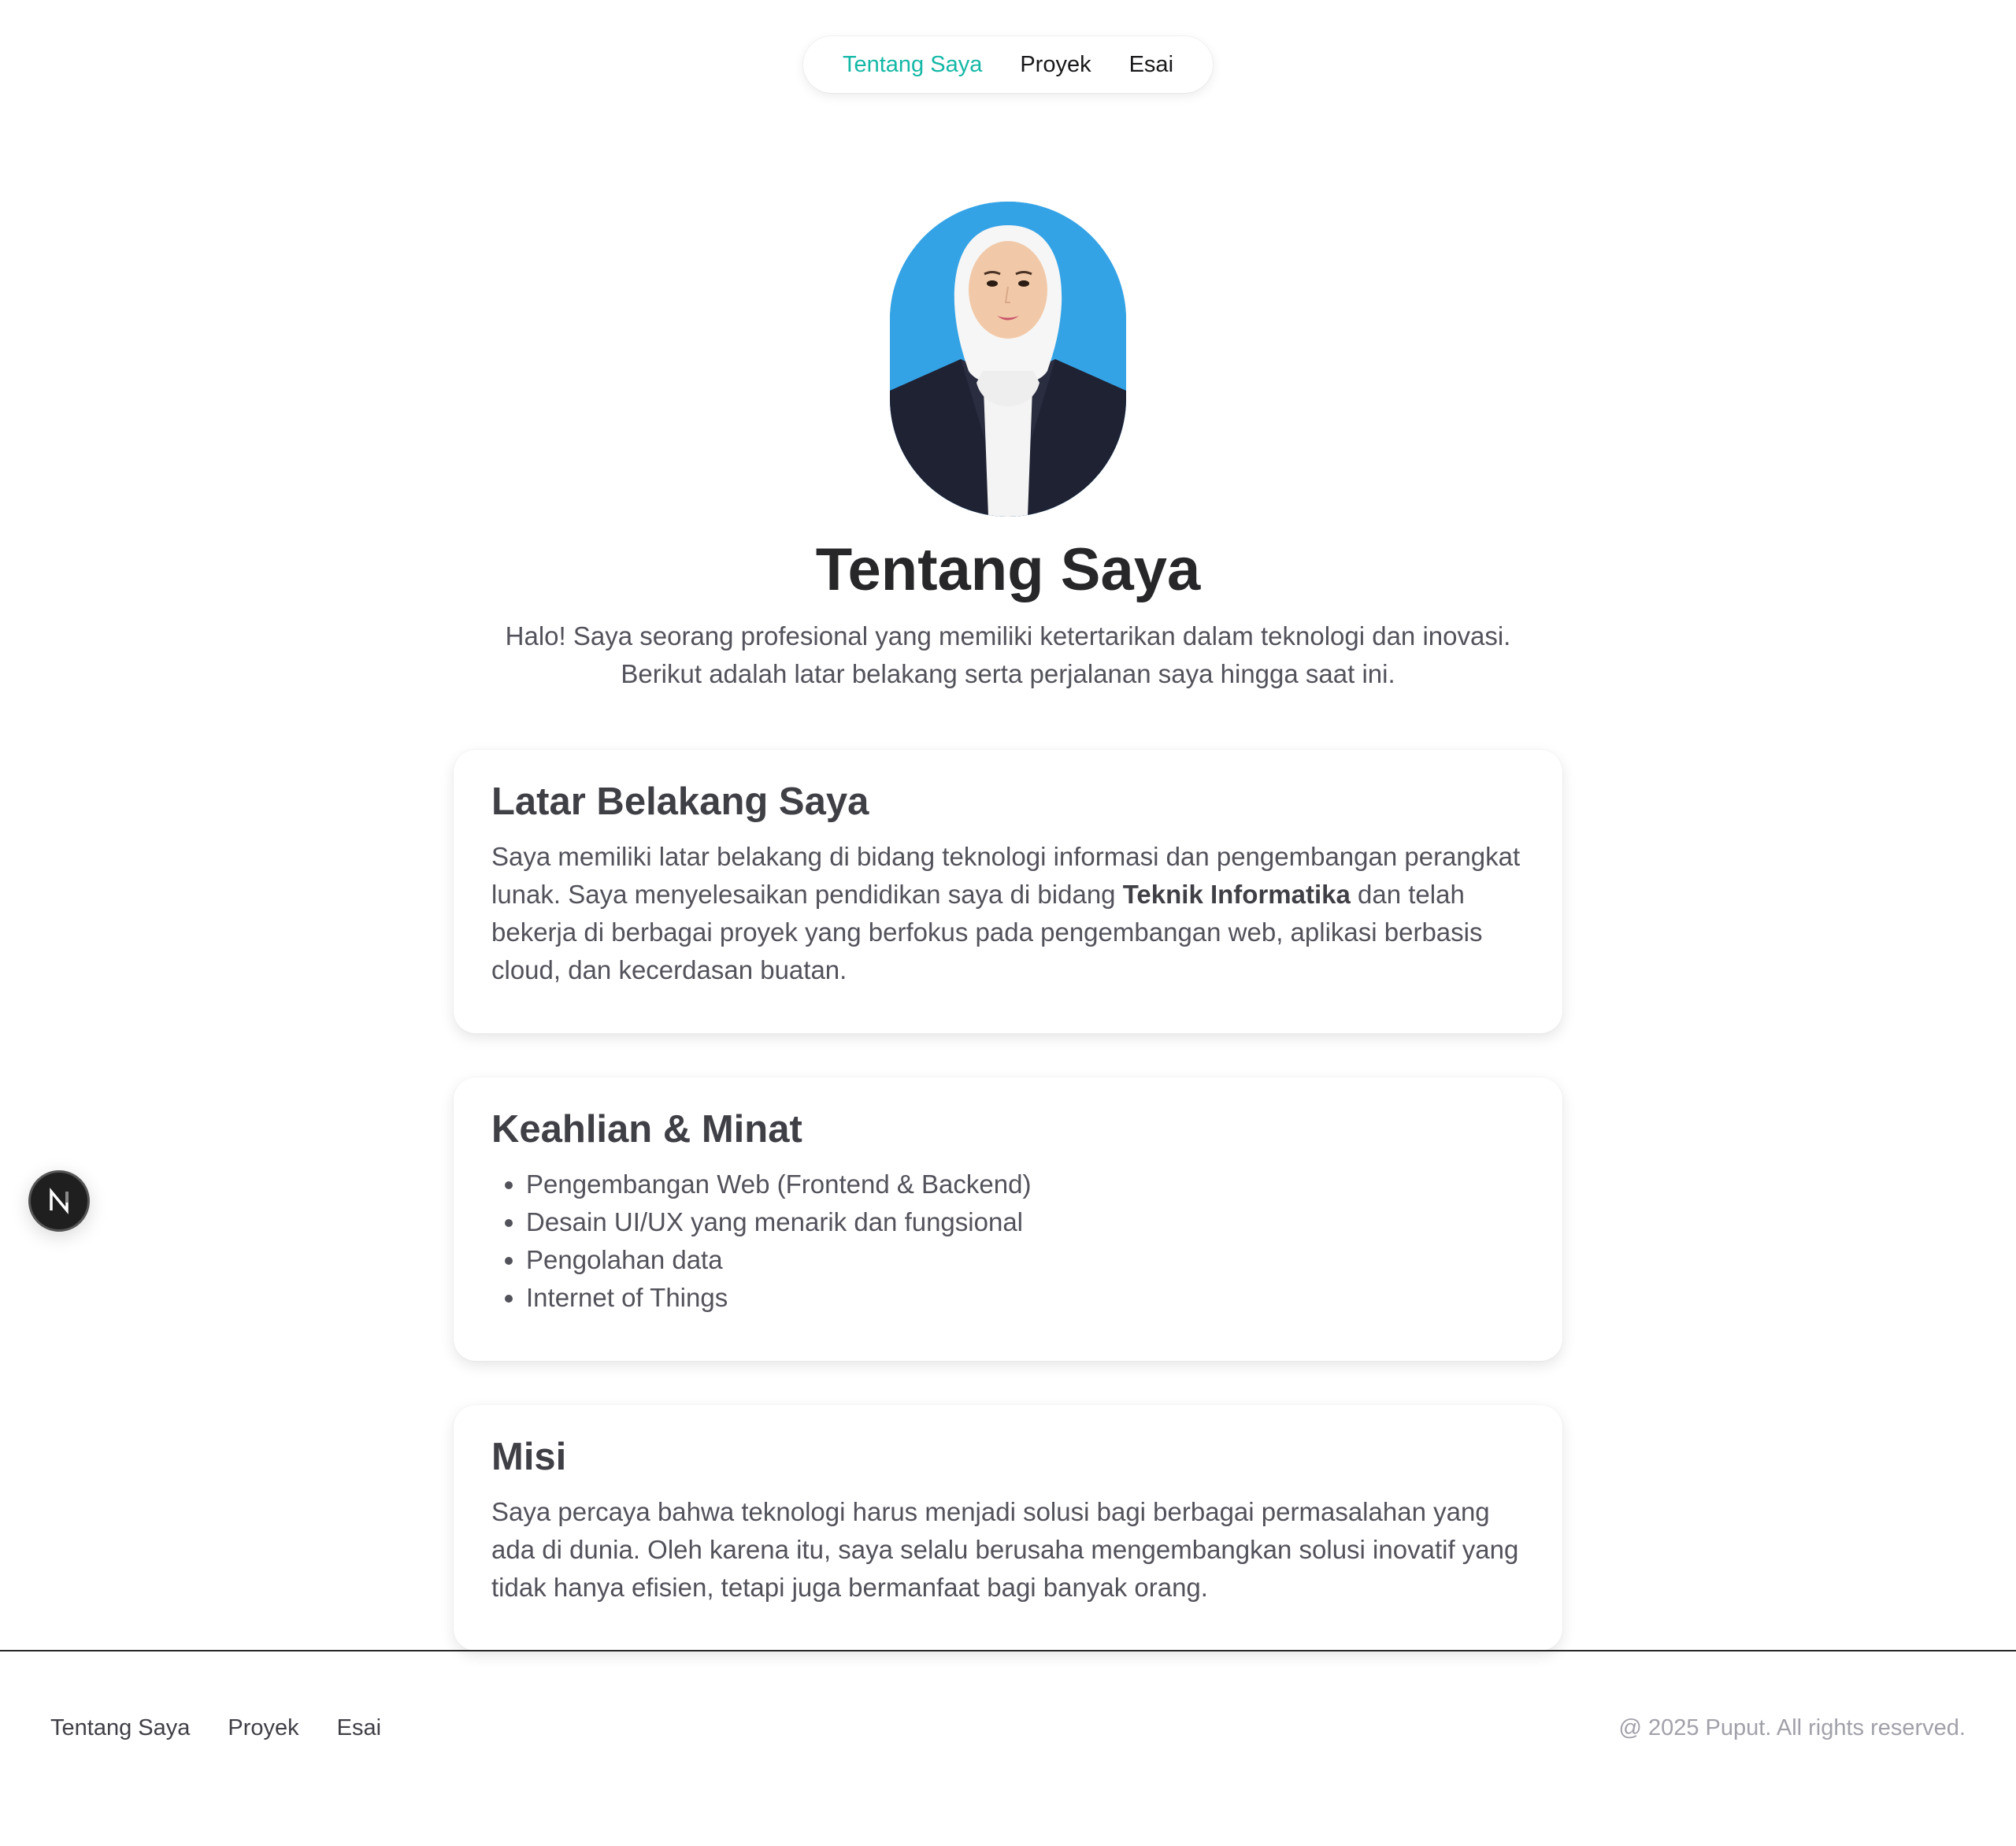 The height and width of the screenshot is (1846, 2016). Describe the element at coordinates (359, 1728) in the screenshot. I see `footer-link-esai: Esai` at that location.